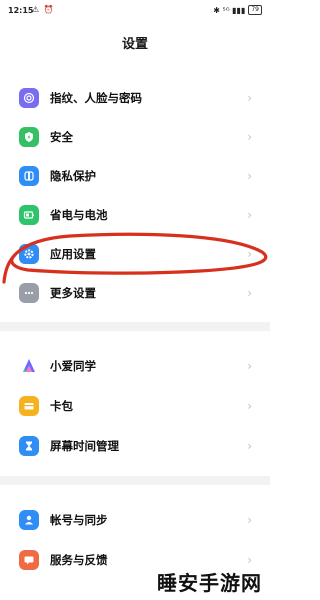  What do you see at coordinates (135, 406) in the screenshot?
I see `settings-item-wallet: 卡包 ›` at bounding box center [135, 406].